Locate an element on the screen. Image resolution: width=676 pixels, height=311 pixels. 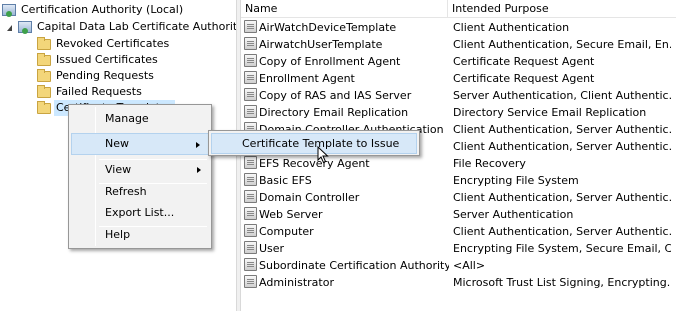
column-header-name: Name is located at coordinates (344, 9).